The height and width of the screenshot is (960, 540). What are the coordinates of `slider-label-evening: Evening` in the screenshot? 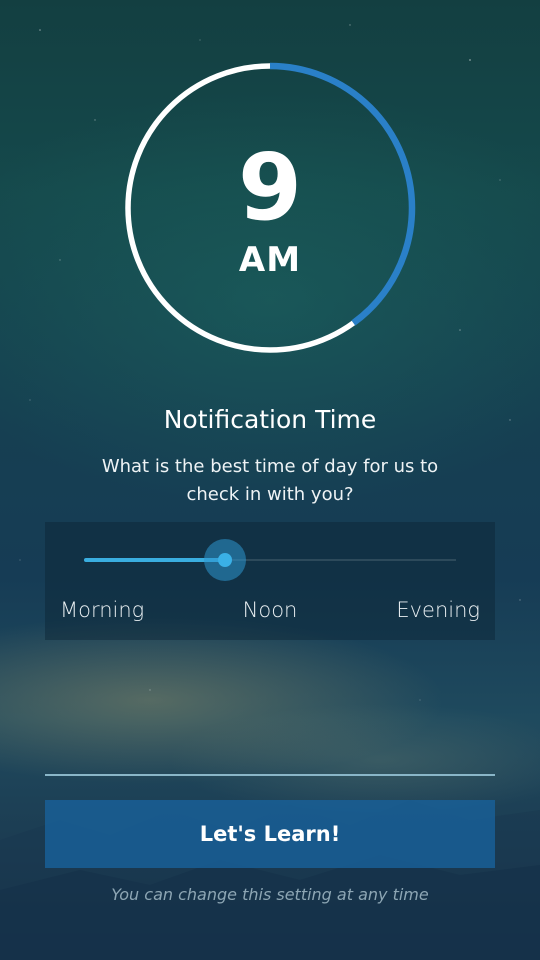 It's located at (438, 610).